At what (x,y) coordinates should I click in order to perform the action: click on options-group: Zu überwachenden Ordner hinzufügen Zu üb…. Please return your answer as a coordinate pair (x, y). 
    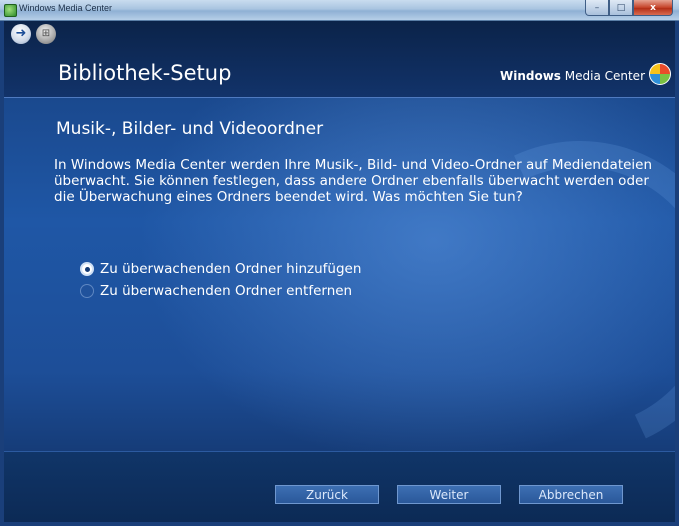
    Looking at the image, I should click on (220, 281).